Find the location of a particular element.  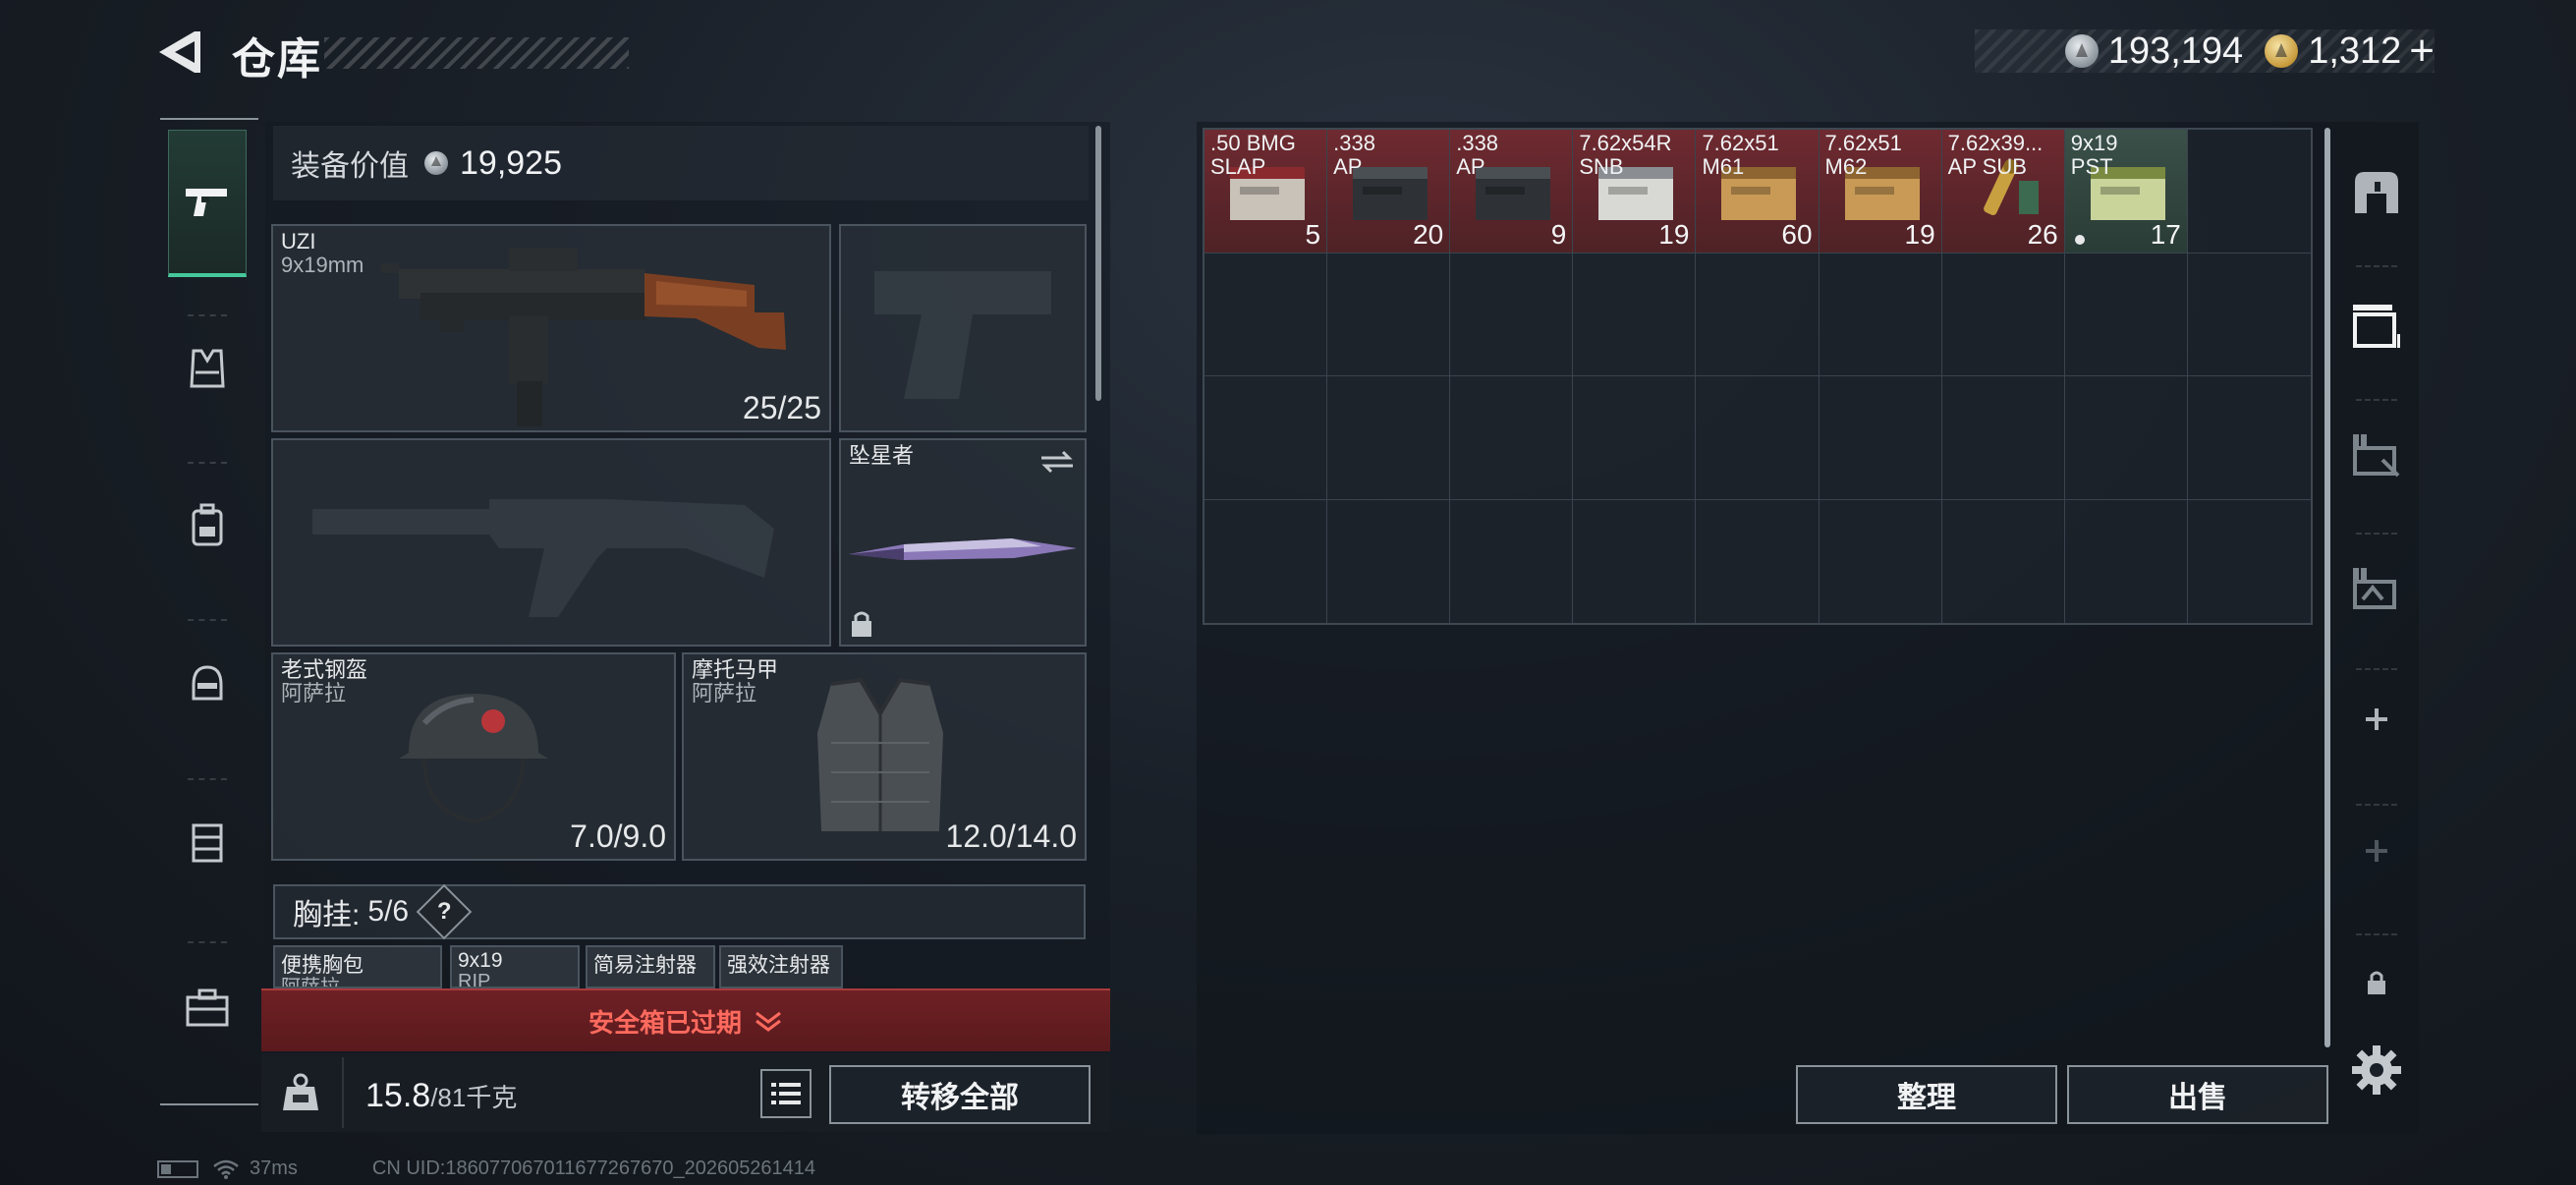

sort-button: 整理 is located at coordinates (1926, 1095).